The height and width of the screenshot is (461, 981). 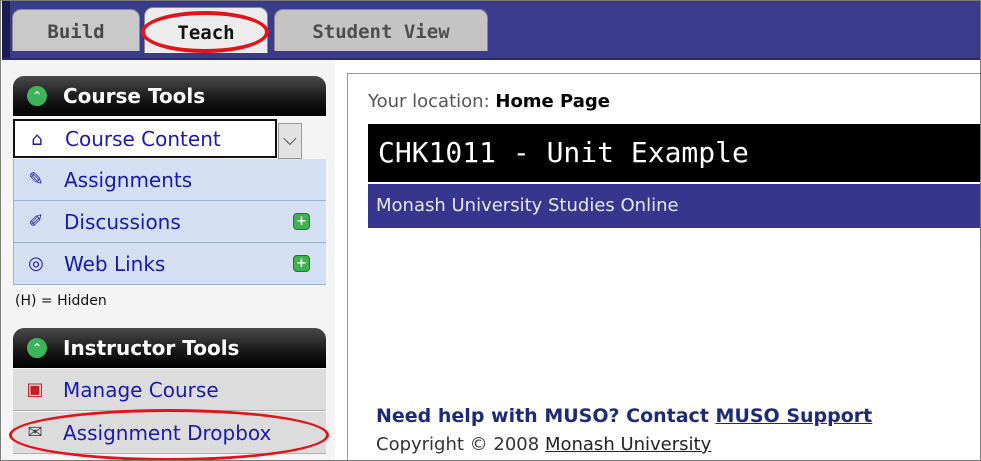 What do you see at coordinates (115, 264) in the screenshot?
I see `sidebar-item-label: Web Links` at bounding box center [115, 264].